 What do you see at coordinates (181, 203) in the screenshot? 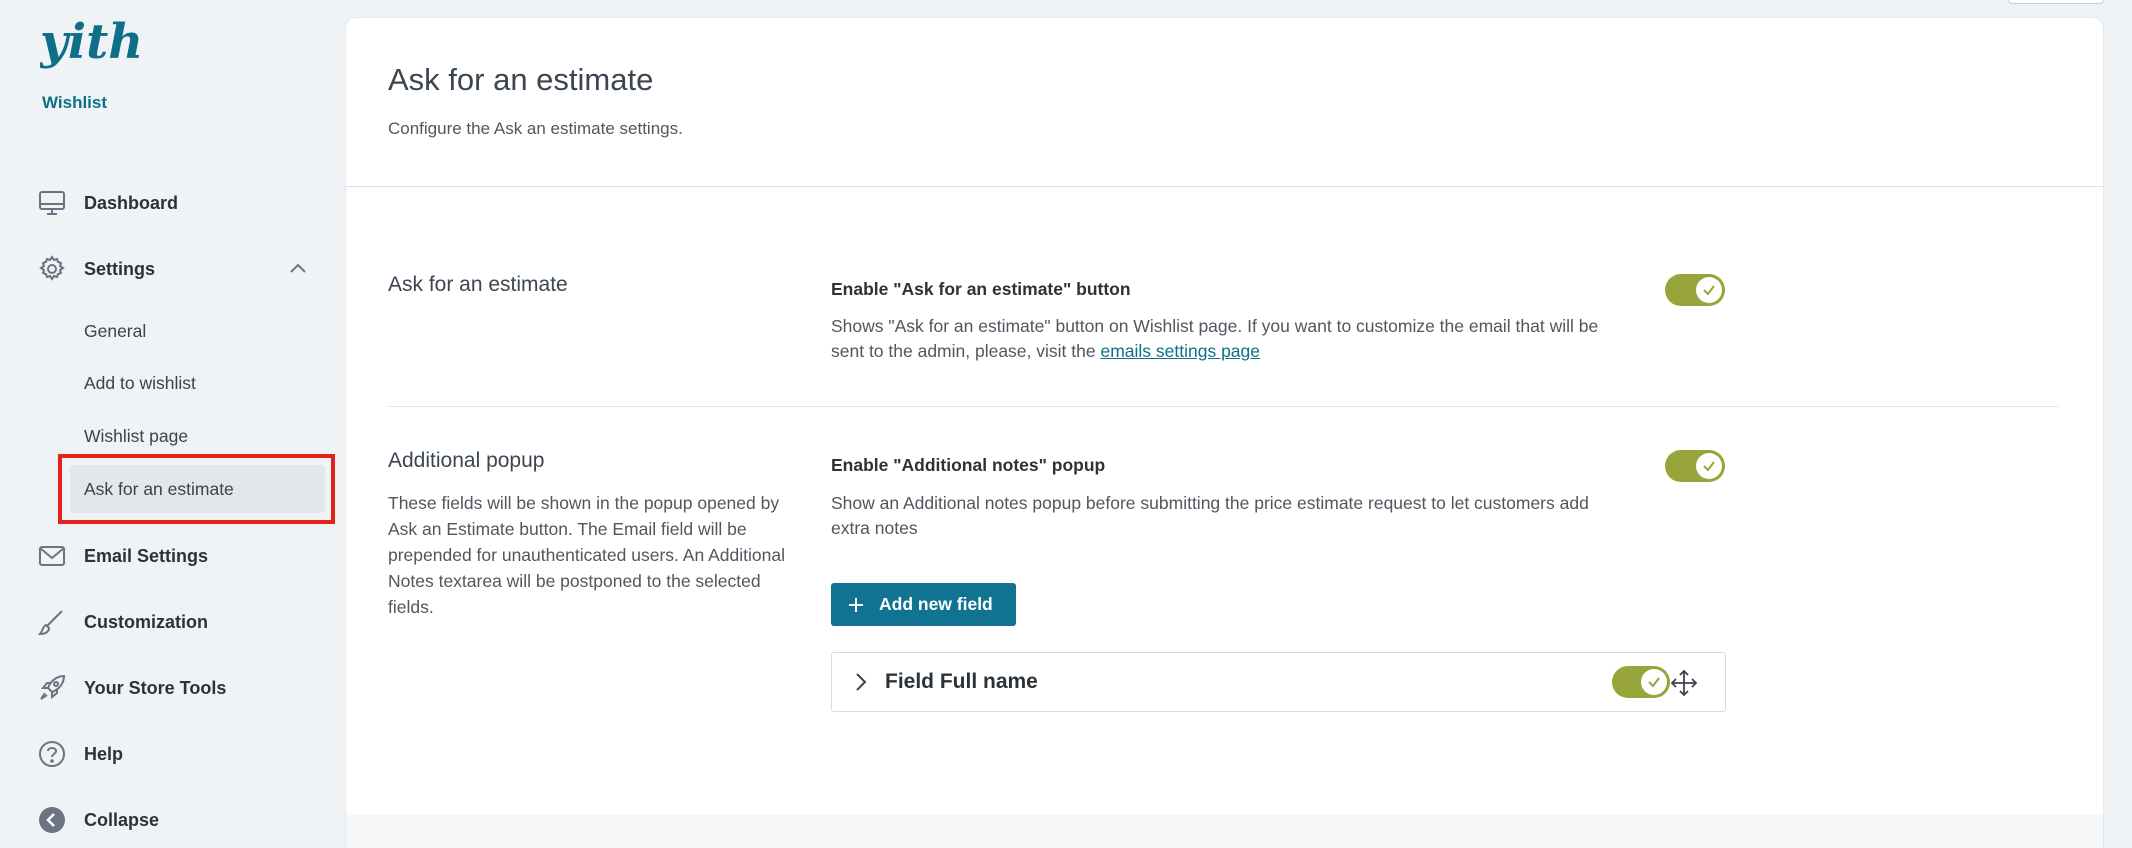
I see `sidebar-item-dashboard: Dashboard` at bounding box center [181, 203].